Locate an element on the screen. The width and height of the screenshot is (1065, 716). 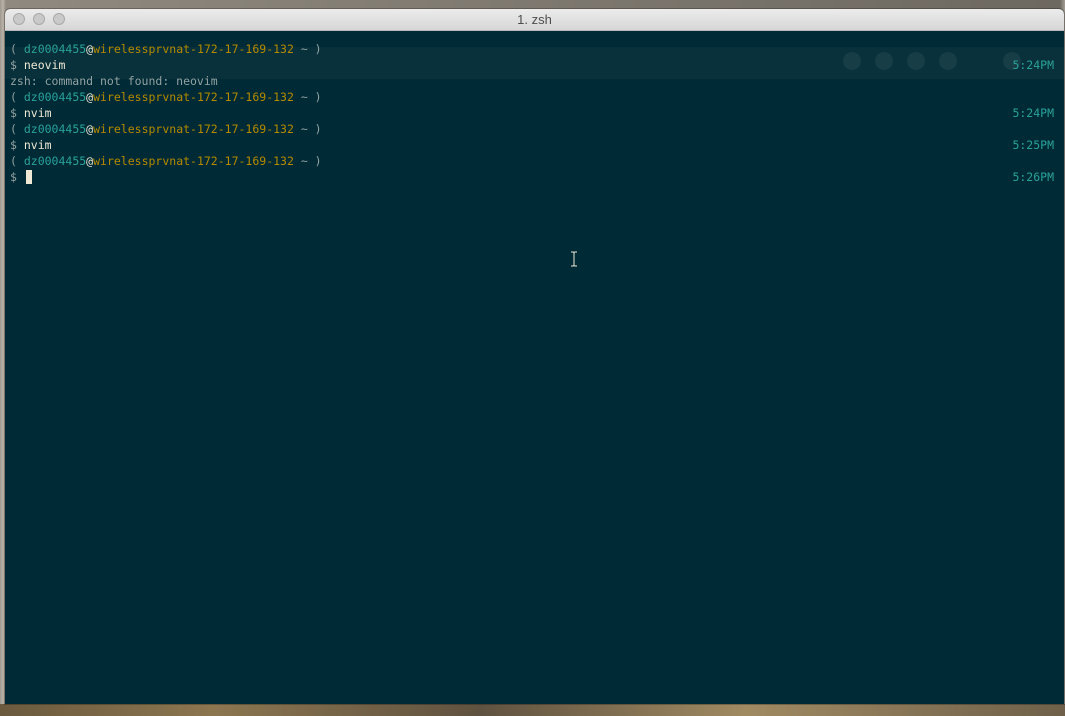
desktop-bottom-strip is located at coordinates (532, 710).